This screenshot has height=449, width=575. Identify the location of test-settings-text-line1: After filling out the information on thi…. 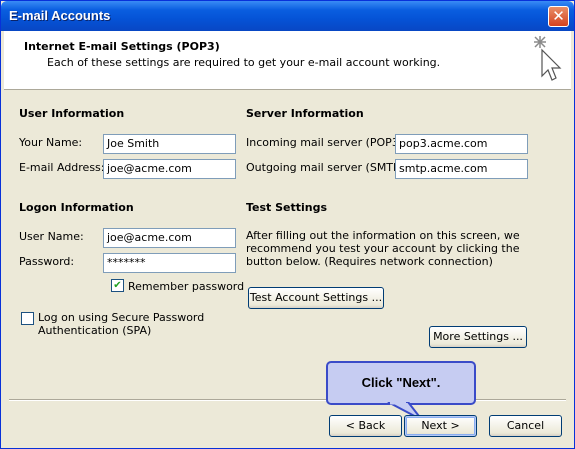
(383, 235).